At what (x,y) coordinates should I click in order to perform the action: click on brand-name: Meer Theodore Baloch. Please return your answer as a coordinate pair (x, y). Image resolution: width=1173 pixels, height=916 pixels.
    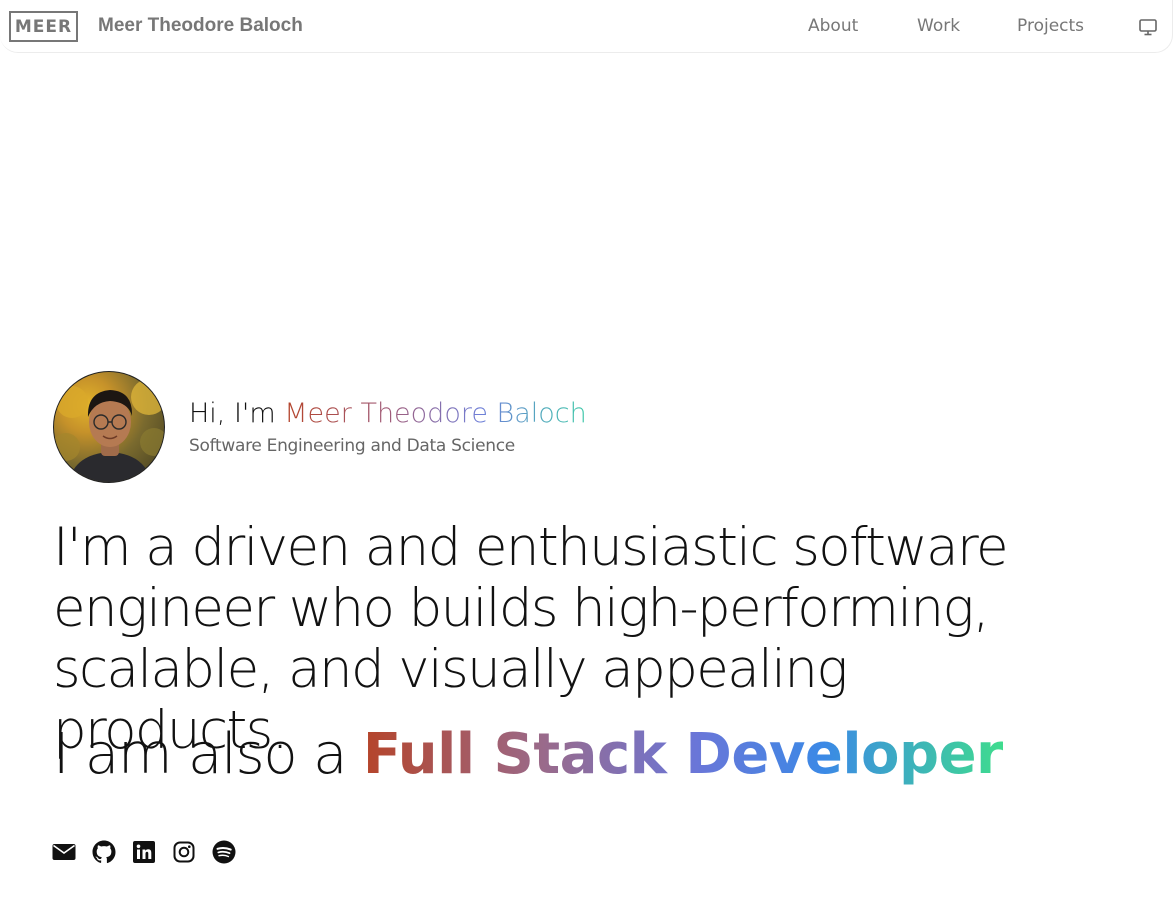
    Looking at the image, I should click on (200, 26).